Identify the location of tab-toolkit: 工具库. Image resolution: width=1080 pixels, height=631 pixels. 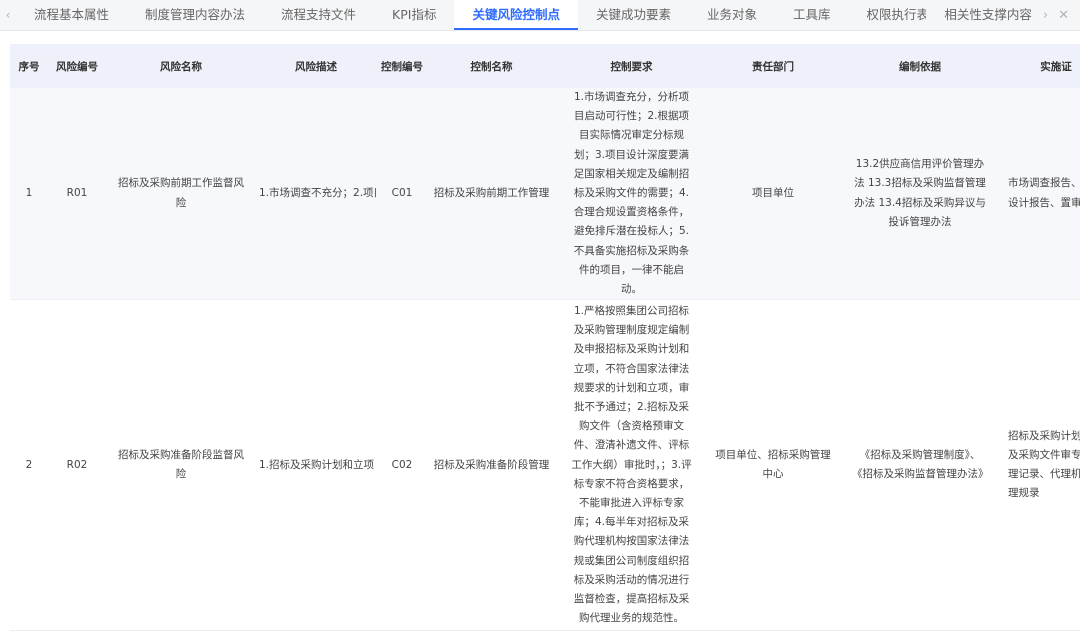
(812, 15).